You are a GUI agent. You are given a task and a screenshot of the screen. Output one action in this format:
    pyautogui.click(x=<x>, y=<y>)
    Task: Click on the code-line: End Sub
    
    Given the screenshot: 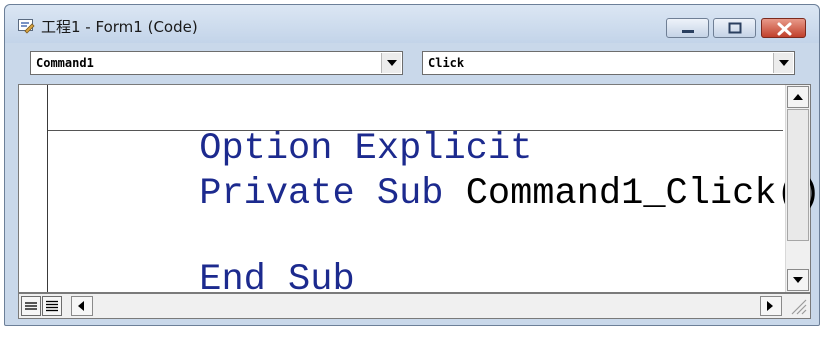 What is the action you would take?
    pyautogui.click(x=210, y=280)
    